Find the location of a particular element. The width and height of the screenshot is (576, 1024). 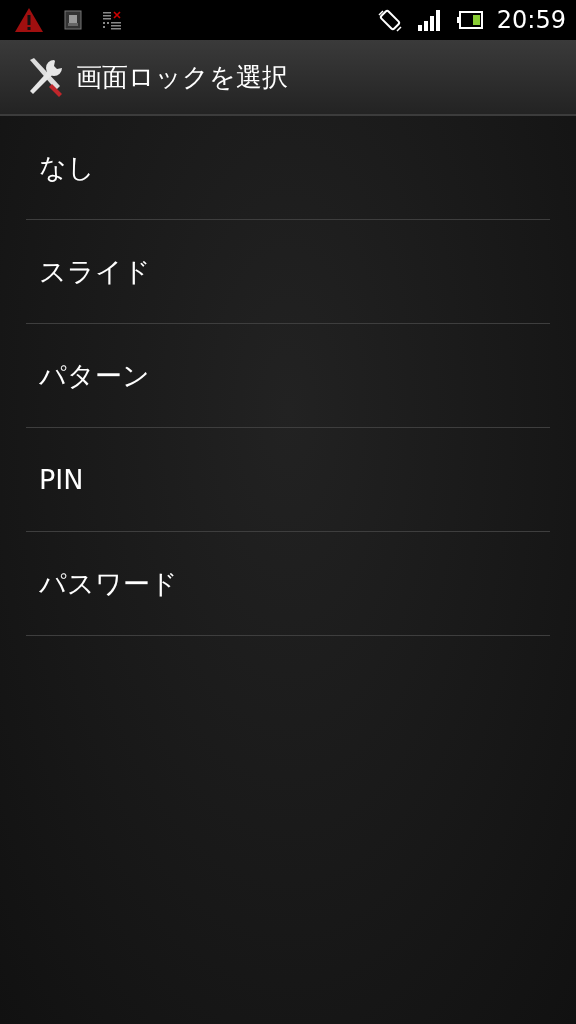

screen-title: 画面ロックを選択 is located at coordinates (182, 77).